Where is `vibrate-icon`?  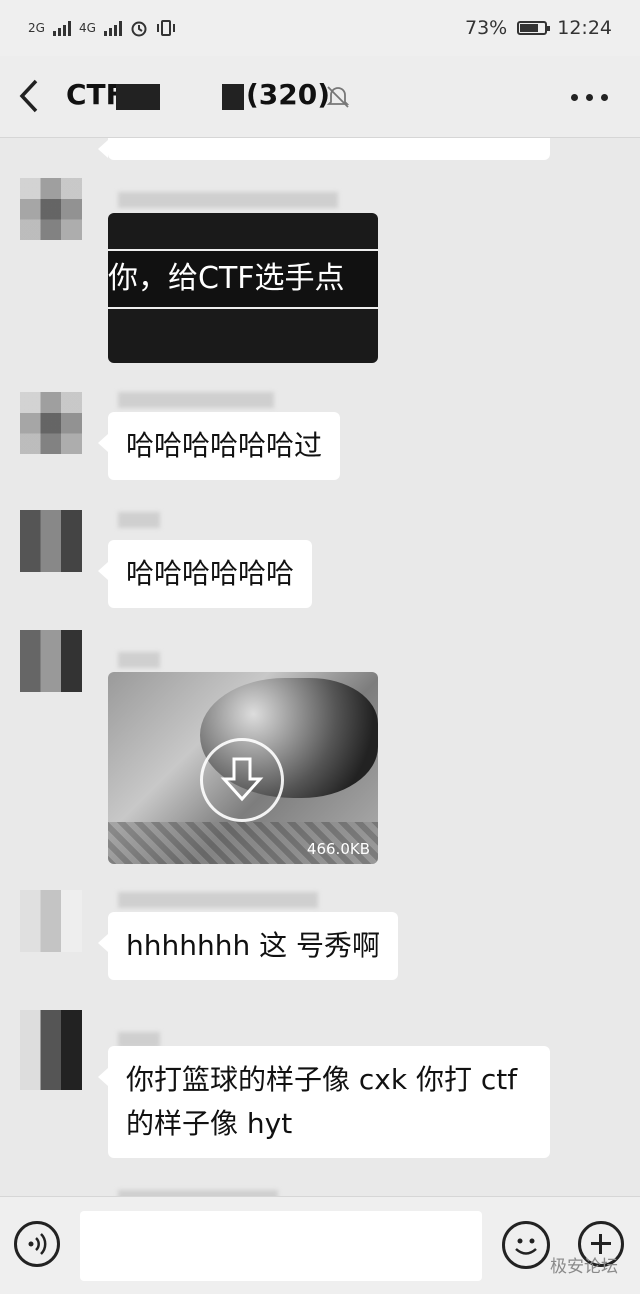
vibrate-icon is located at coordinates (165, 28).